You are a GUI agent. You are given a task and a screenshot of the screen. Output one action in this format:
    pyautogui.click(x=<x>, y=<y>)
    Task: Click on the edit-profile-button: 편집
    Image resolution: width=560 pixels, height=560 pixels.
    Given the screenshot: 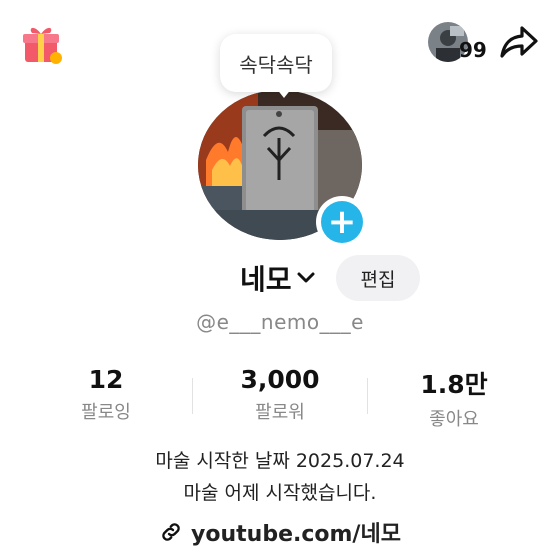 What is the action you would take?
    pyautogui.click(x=378, y=278)
    